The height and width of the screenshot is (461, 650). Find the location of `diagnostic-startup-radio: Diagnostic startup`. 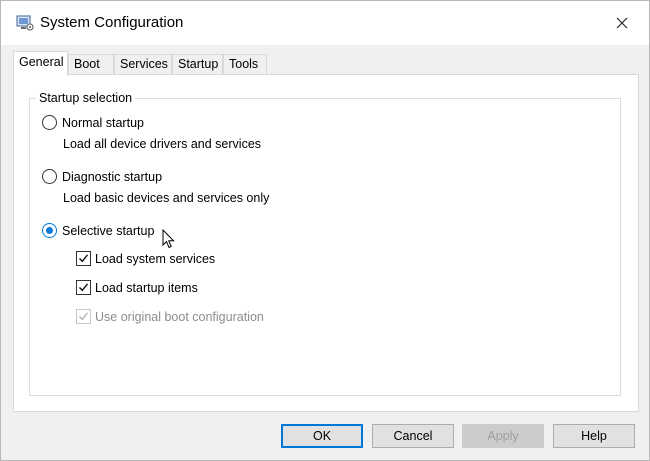

diagnostic-startup-radio: Diagnostic startup is located at coordinates (102, 176).